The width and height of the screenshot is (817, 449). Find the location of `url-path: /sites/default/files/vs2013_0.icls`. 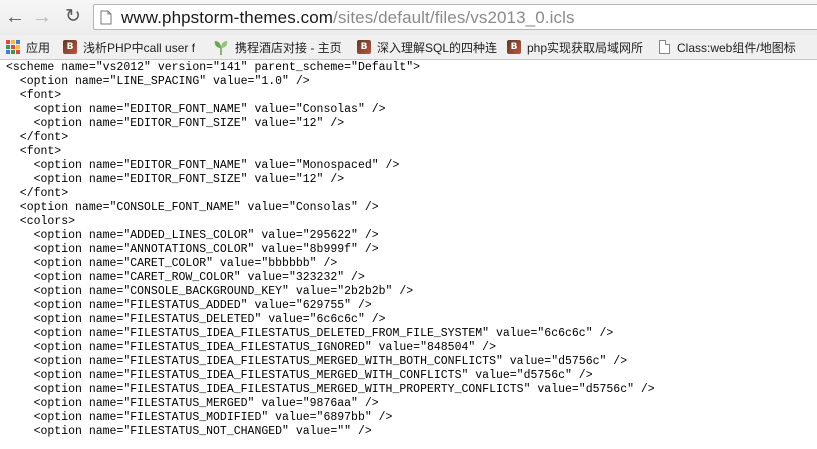

url-path: /sites/default/files/vs2013_0.icls is located at coordinates (454, 17).